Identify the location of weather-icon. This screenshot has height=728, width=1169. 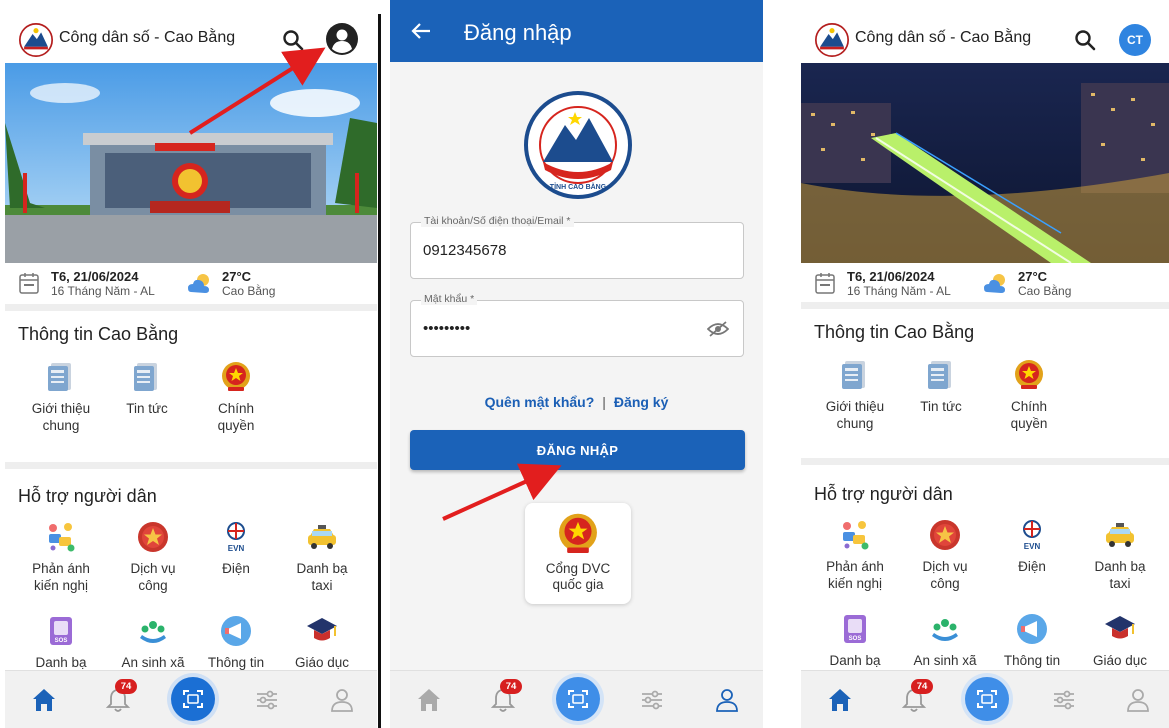
(200, 284).